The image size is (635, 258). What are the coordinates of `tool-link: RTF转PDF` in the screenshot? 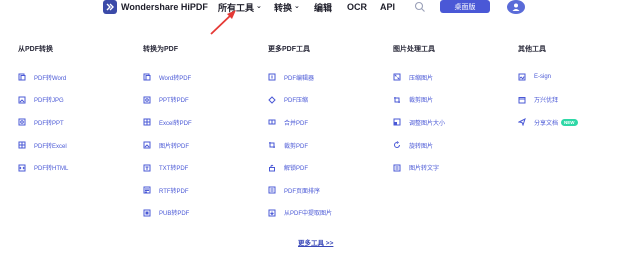 It's located at (167, 190).